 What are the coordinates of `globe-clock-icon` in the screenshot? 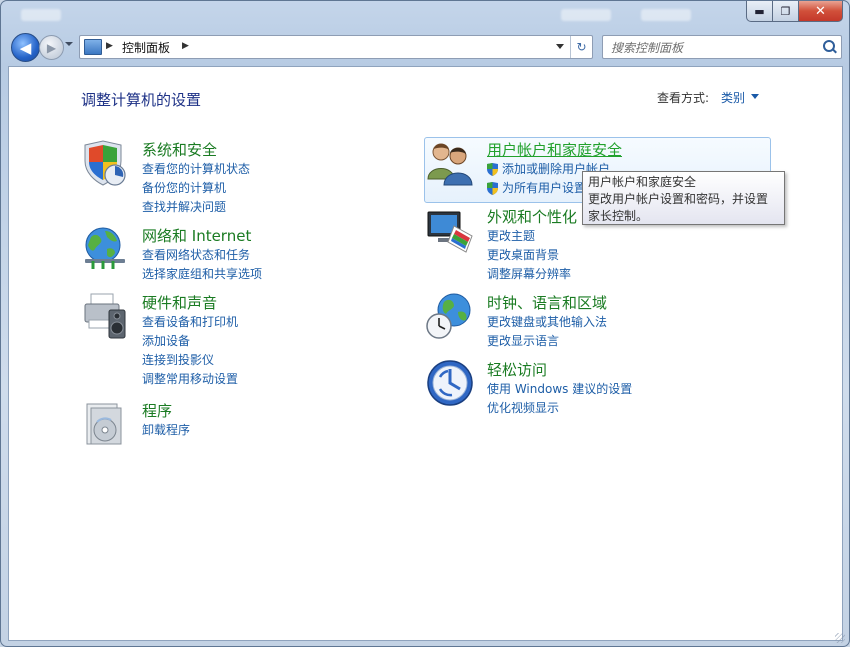 It's located at (448, 316).